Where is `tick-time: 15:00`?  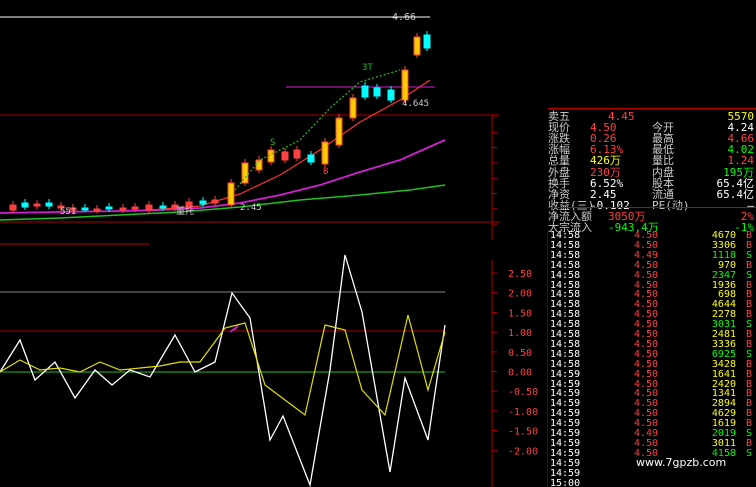 tick-time: 15:00 is located at coordinates (565, 482).